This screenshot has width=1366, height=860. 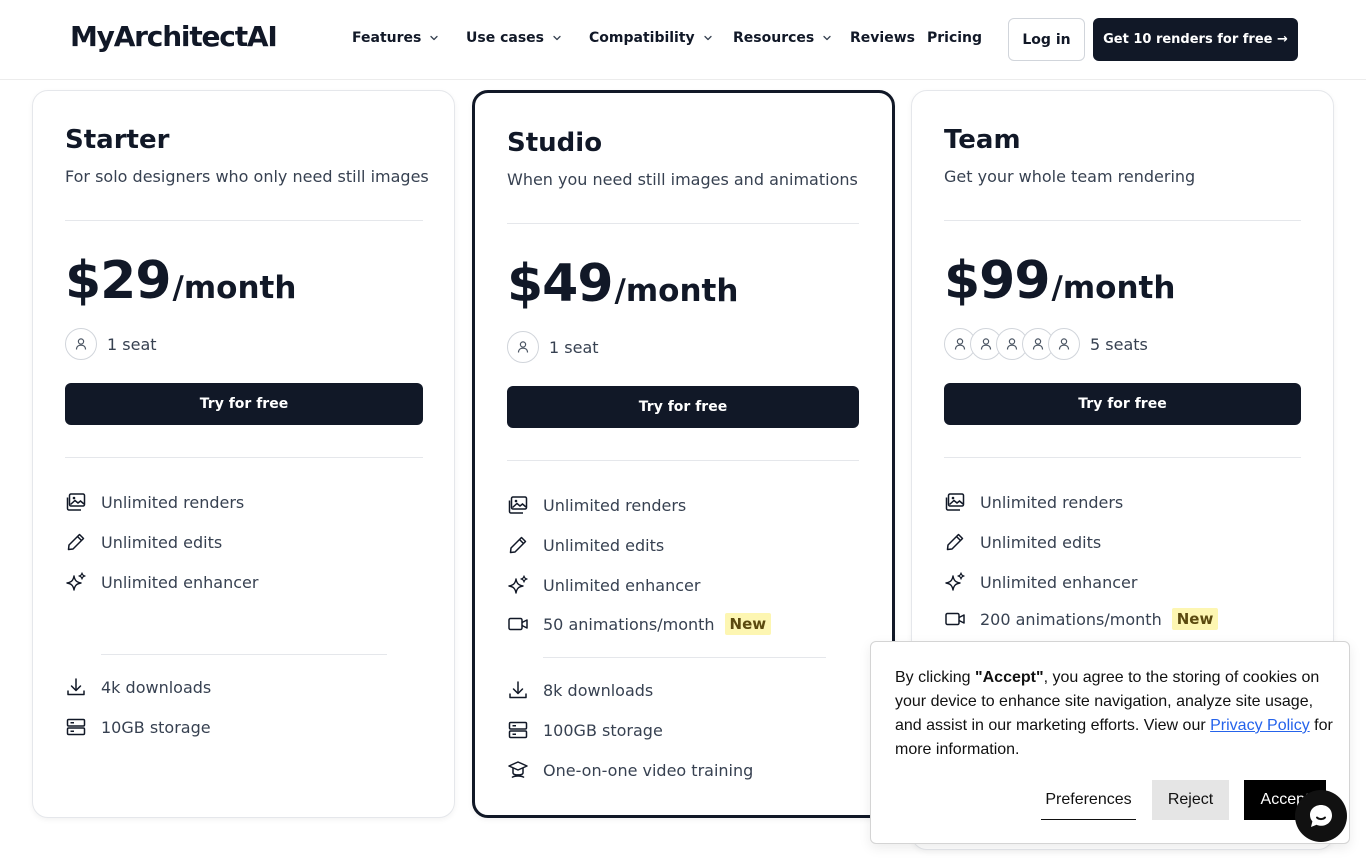 I want to click on feature-item: 200 animations/month New, so click(x=1081, y=619).